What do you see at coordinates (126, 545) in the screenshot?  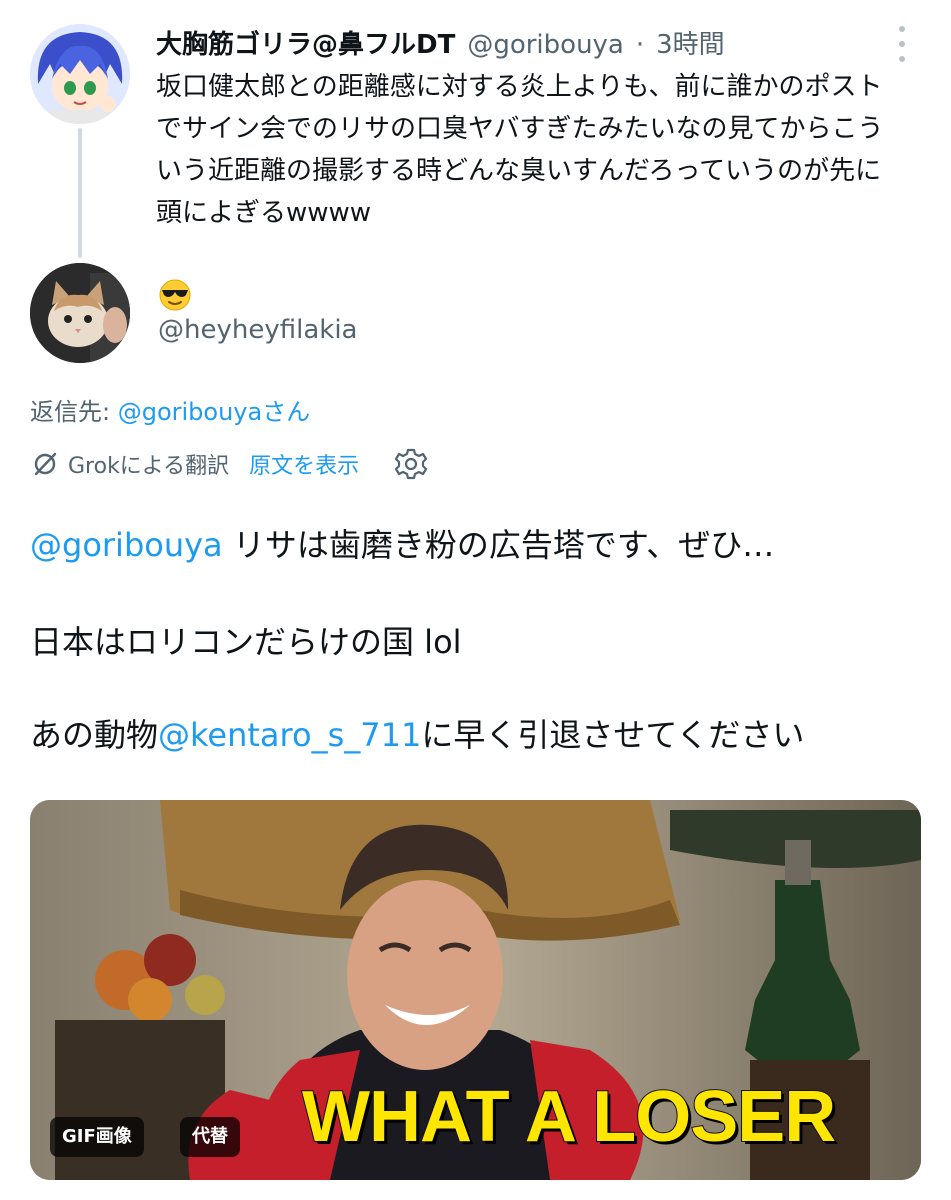 I see `mention-link: @goribouya` at bounding box center [126, 545].